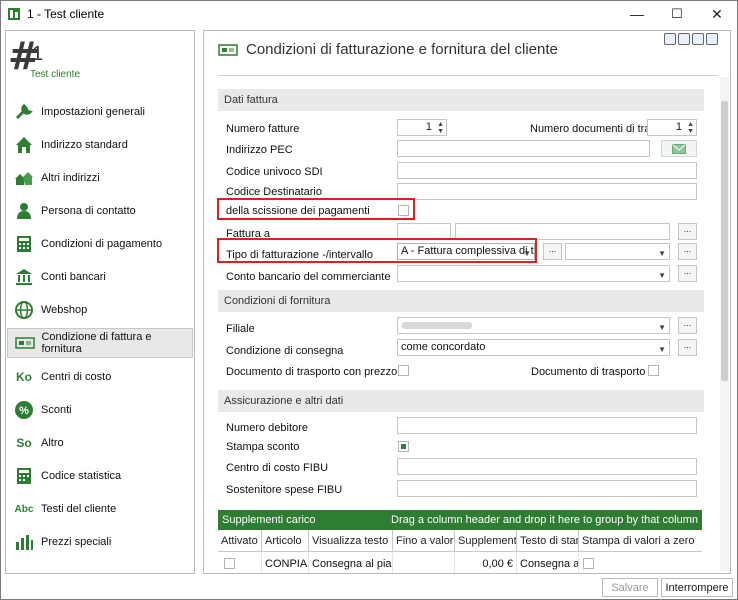 This screenshot has height=600, width=738. I want to click on column-header: Fino a valore, so click(424, 541).